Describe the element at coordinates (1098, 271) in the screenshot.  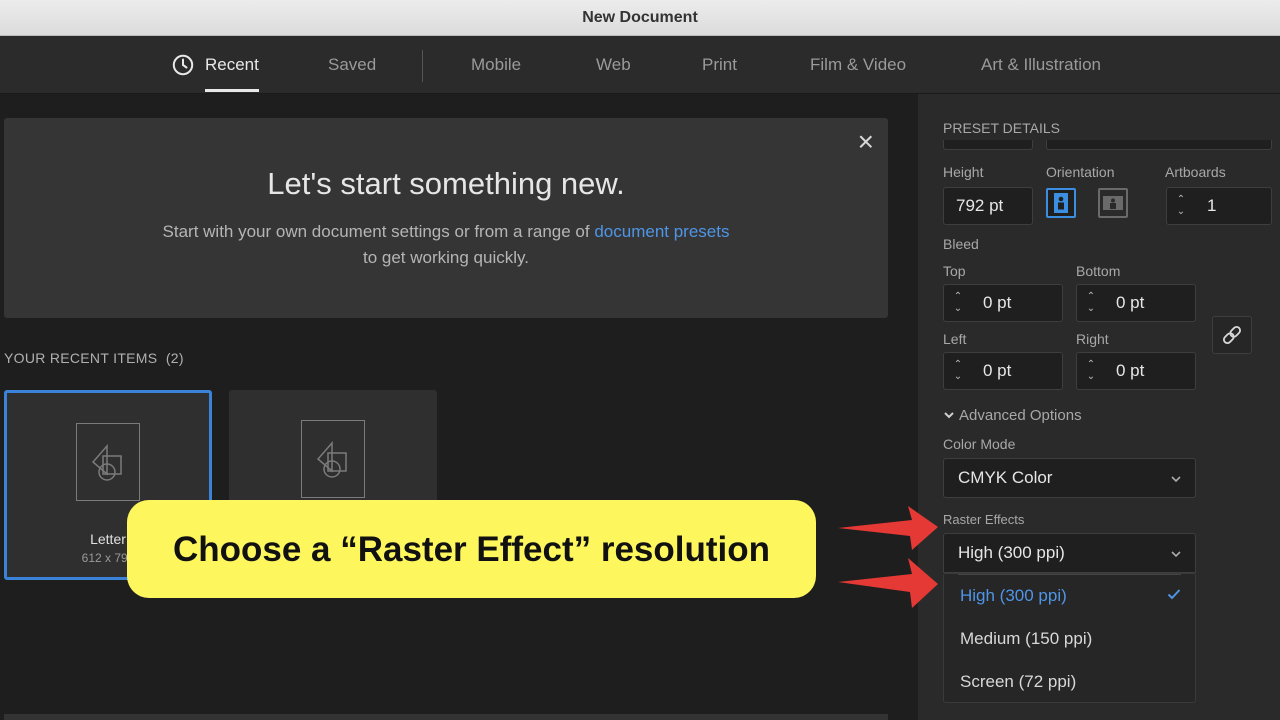
I see `bleed-bottom-label: Bottom` at that location.